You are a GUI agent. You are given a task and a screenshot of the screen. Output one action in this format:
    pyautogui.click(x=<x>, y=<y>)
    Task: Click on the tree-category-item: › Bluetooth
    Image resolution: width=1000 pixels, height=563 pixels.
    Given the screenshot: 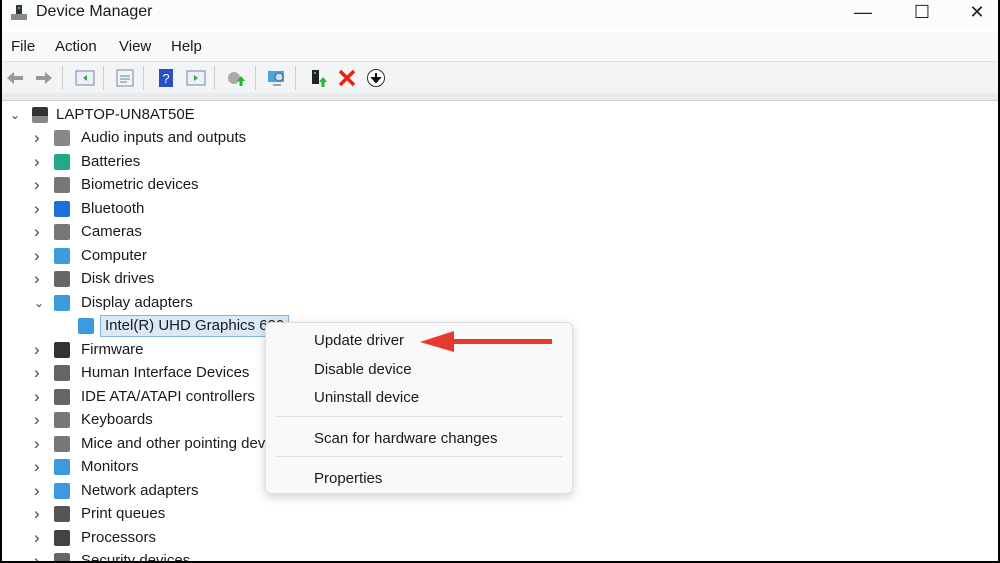 What is the action you would take?
    pyautogui.click(x=152, y=209)
    